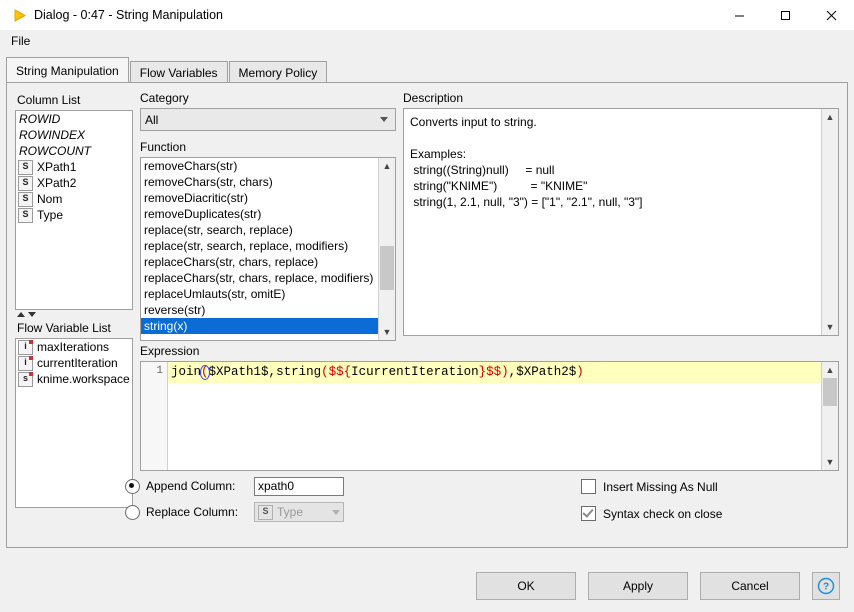 The height and width of the screenshot is (612, 854). I want to click on description-scrollbar: ▲ ▼, so click(829, 222).